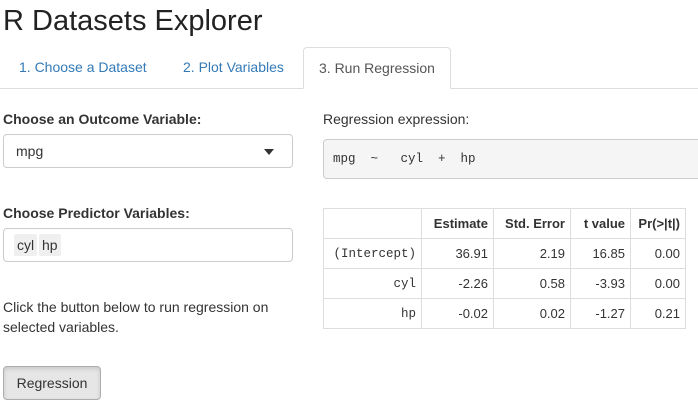 This screenshot has height=412, width=698. I want to click on outcome-select: mpg, so click(148, 151).